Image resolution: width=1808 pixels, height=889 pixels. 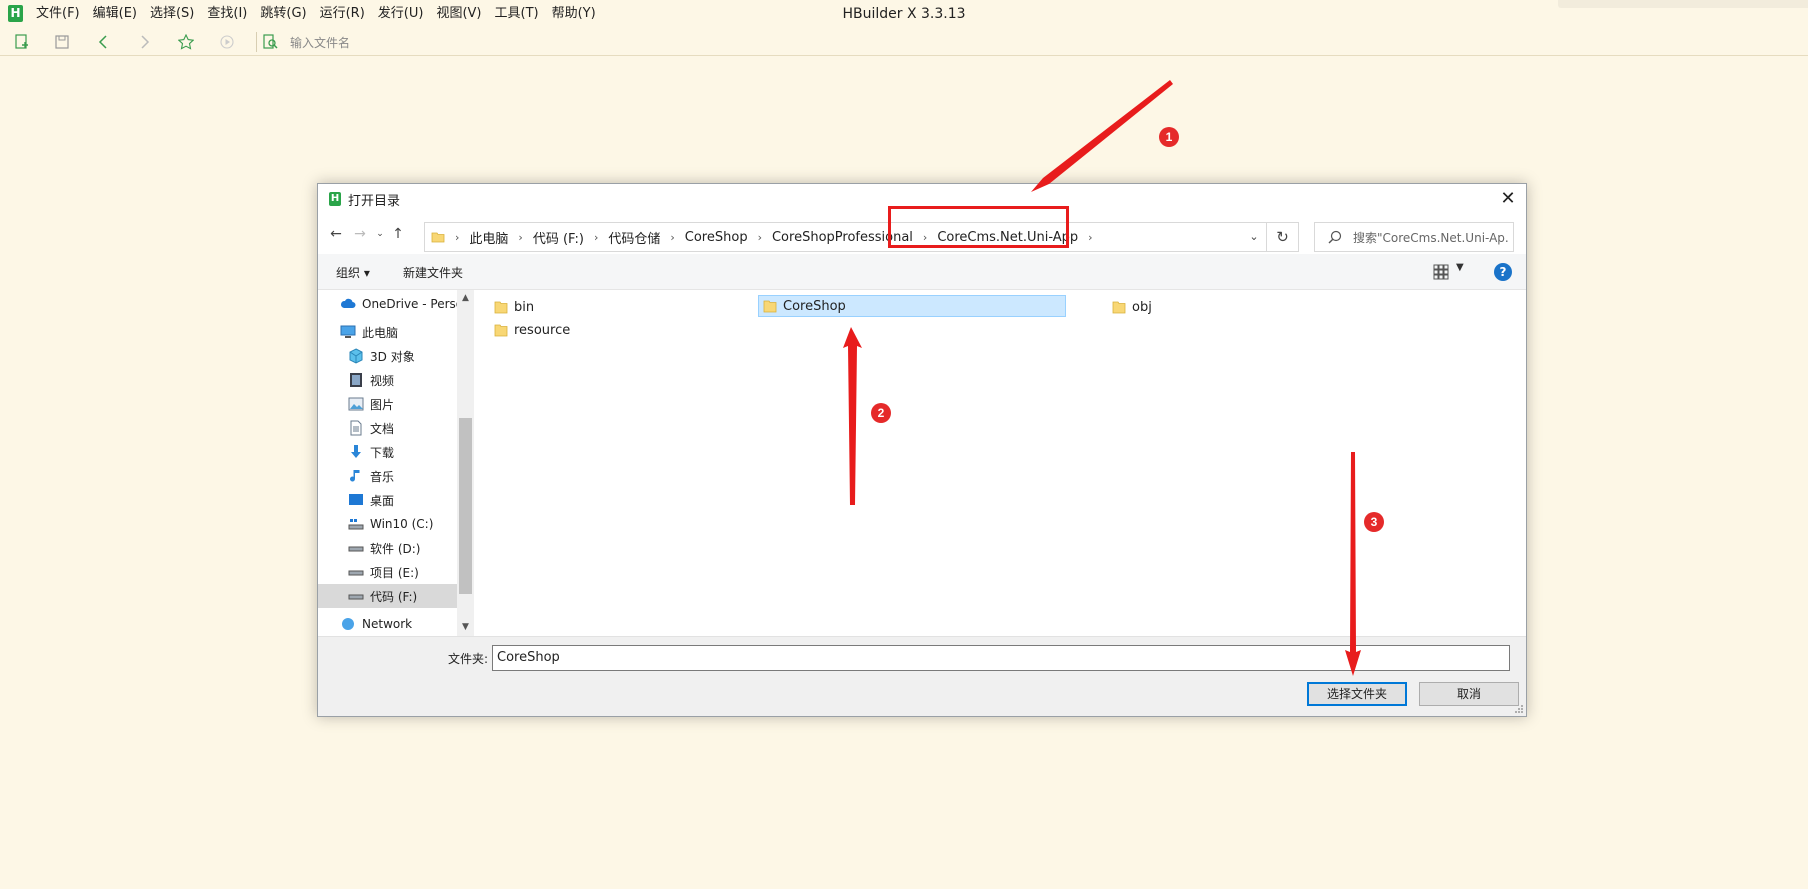 I want to click on music-icon, so click(x=355, y=476).